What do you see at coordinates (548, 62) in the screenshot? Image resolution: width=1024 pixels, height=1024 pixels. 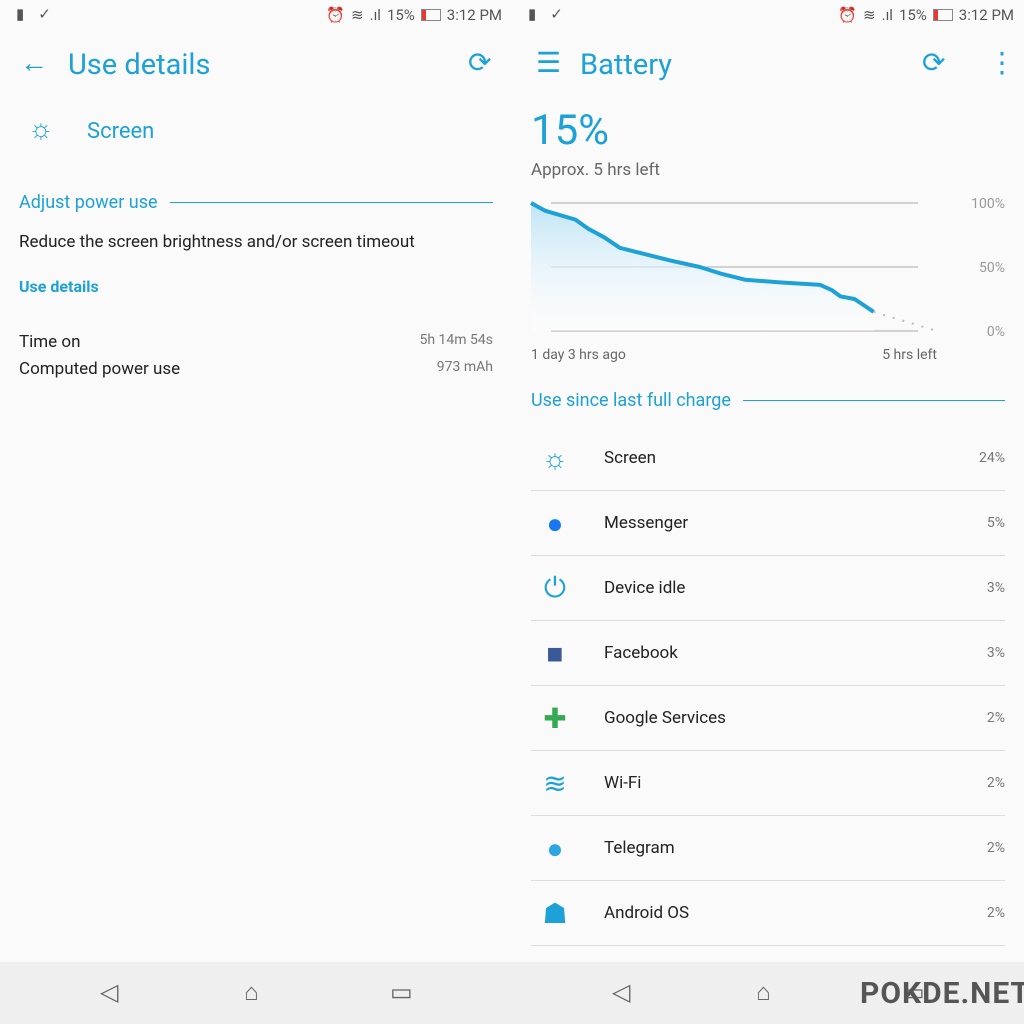 I see `menu-icon: ☰` at bounding box center [548, 62].